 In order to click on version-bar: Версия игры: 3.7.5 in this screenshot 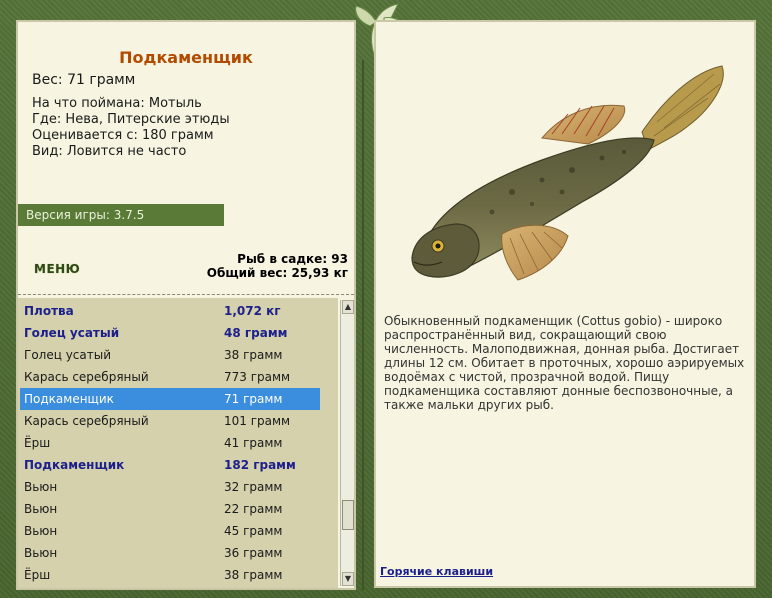, I will do `click(121, 215)`.